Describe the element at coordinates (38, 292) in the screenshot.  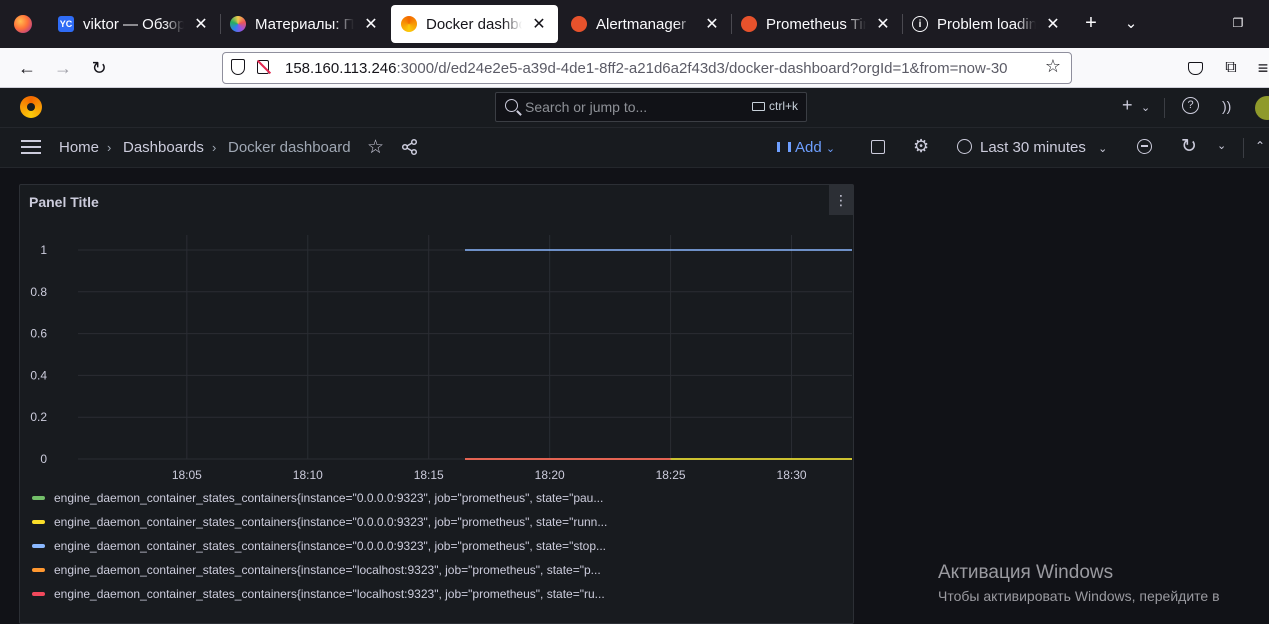
I see `y-tick-label: 0.8` at that location.